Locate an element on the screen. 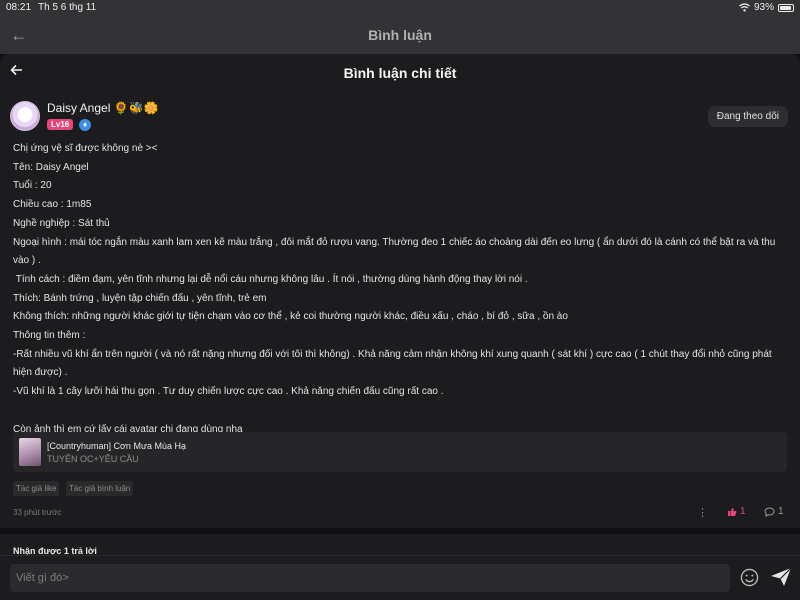 Image resolution: width=800 pixels, height=600 pixels. tag-author-commented: Tác giả bình luận is located at coordinates (100, 488).